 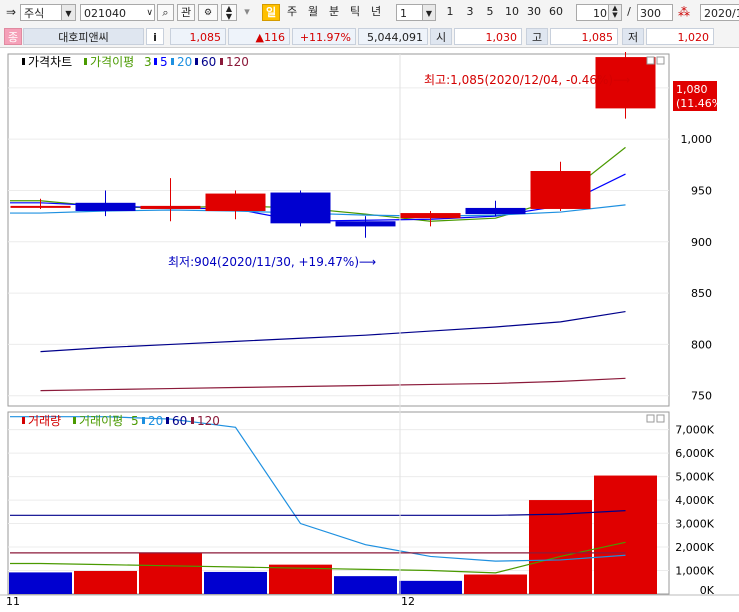 I want to click on chevron-down-icon: ▾, so click(x=247, y=12).